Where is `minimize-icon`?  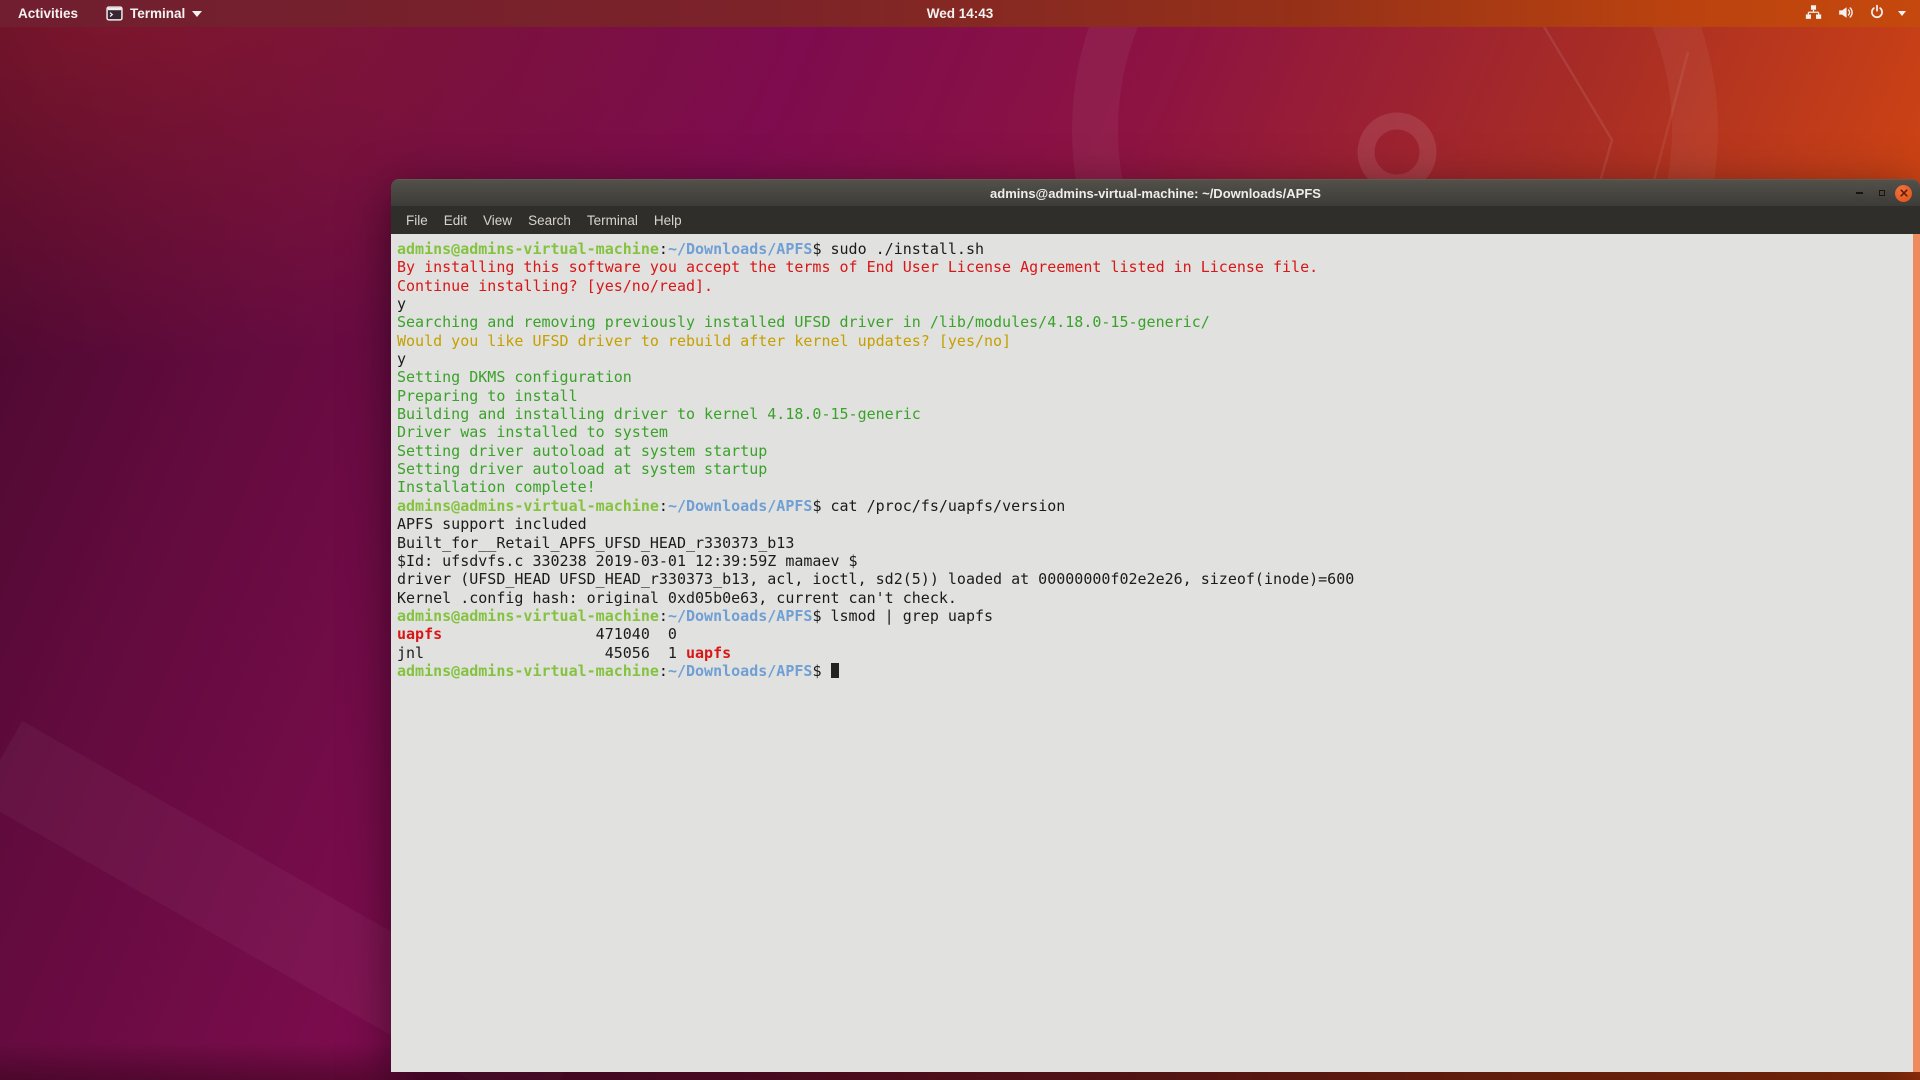 minimize-icon is located at coordinates (1859, 193).